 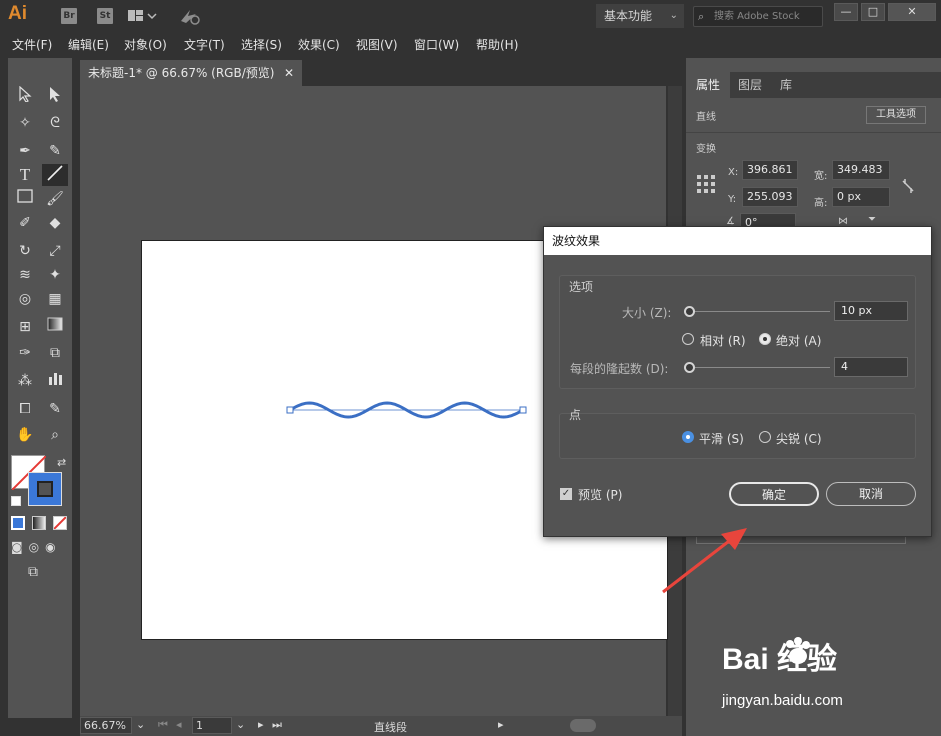 I want to click on puppet-warp-tool-icon: ✦, so click(x=55, y=275).